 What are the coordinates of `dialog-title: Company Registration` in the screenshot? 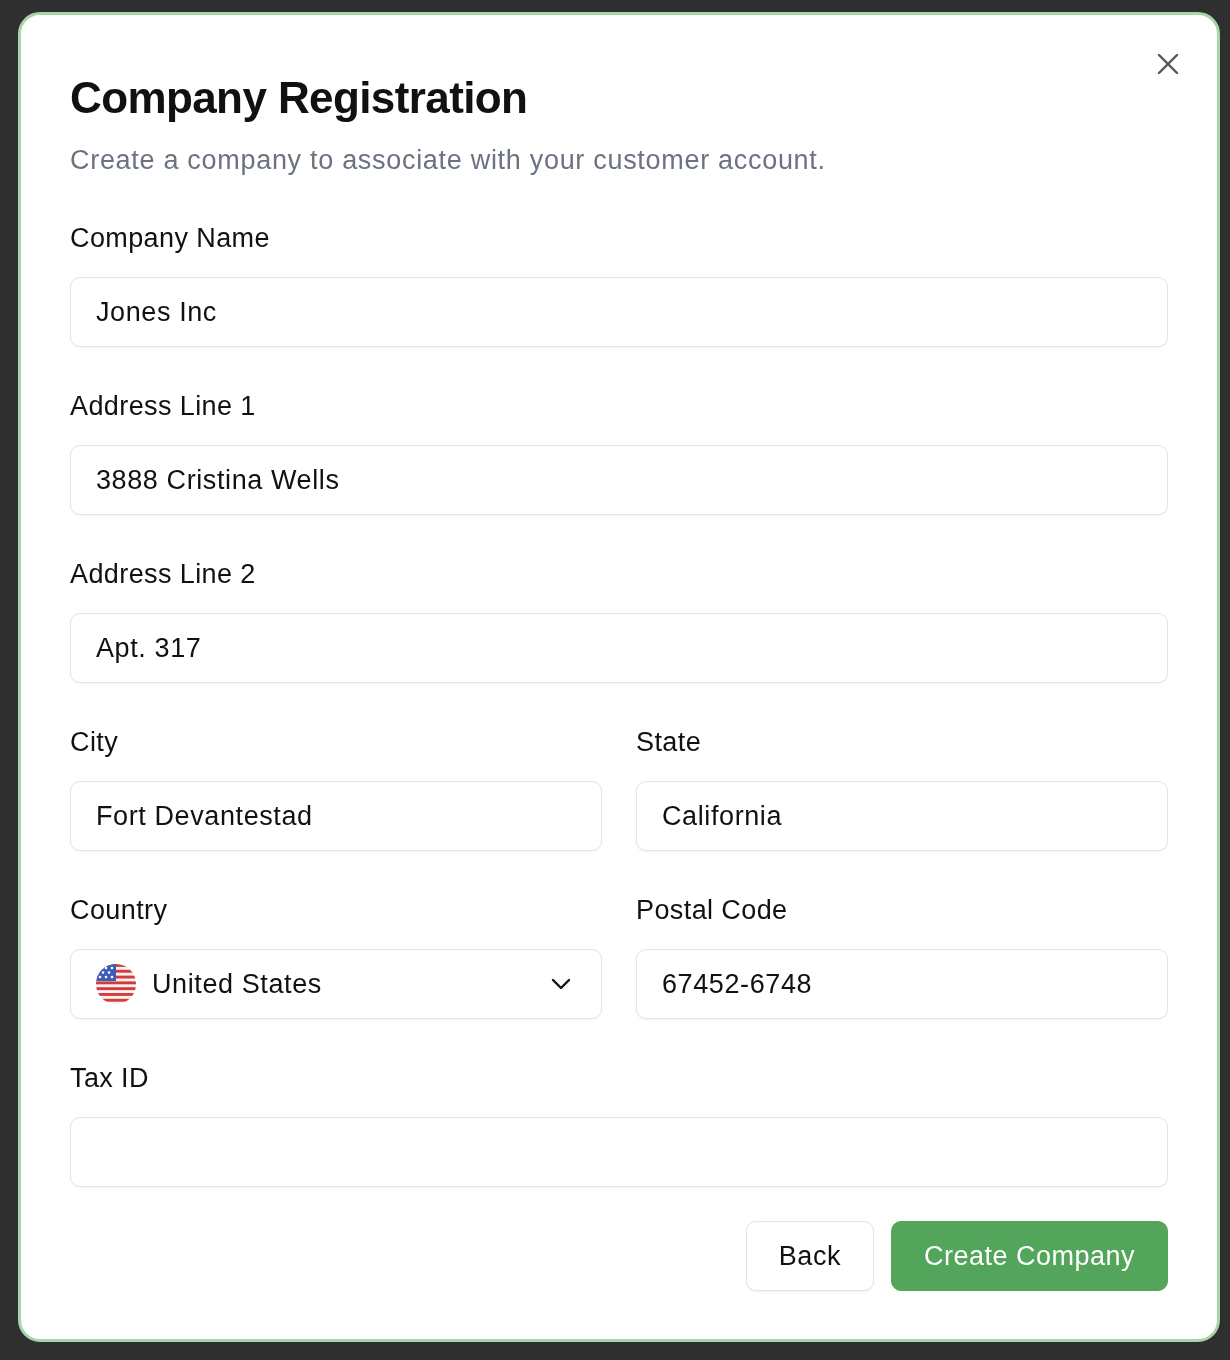 It's located at (299, 98).